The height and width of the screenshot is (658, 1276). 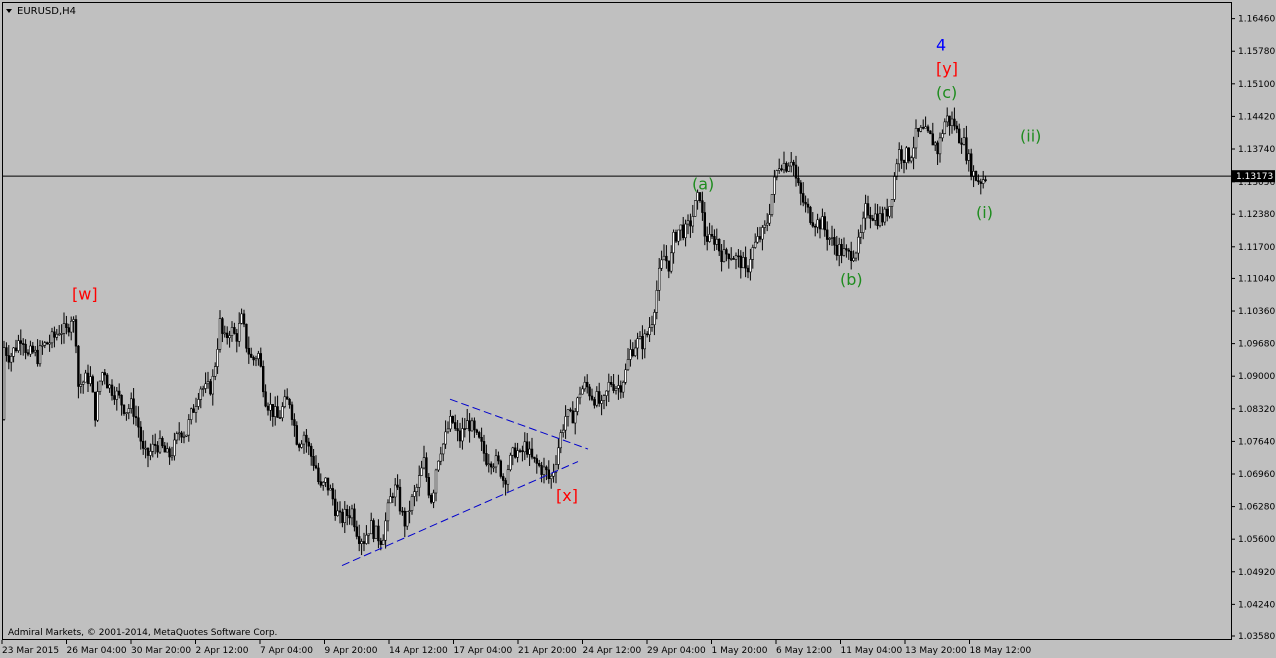 What do you see at coordinates (547, 651) in the screenshot?
I see `x-tick-label: 21 Apr 20:00` at bounding box center [547, 651].